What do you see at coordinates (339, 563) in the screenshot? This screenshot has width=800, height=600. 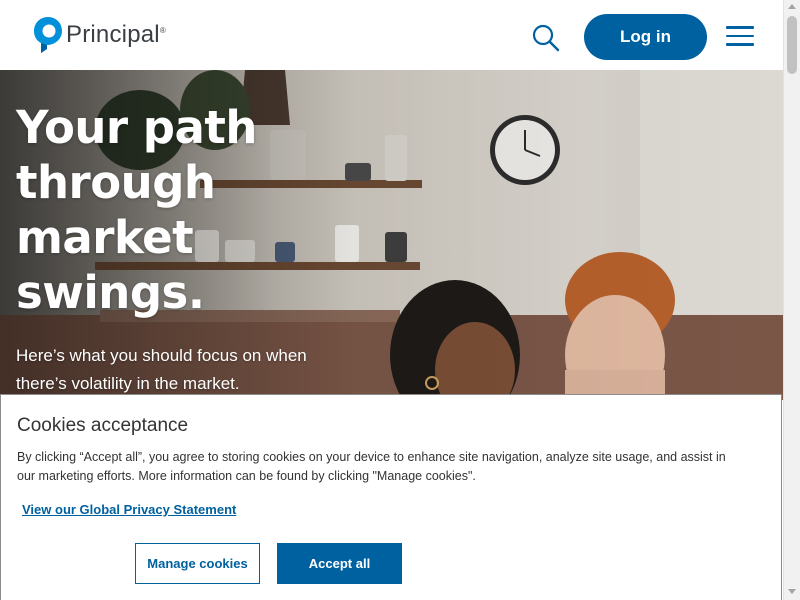 I see `accept-all-button: Accept all` at bounding box center [339, 563].